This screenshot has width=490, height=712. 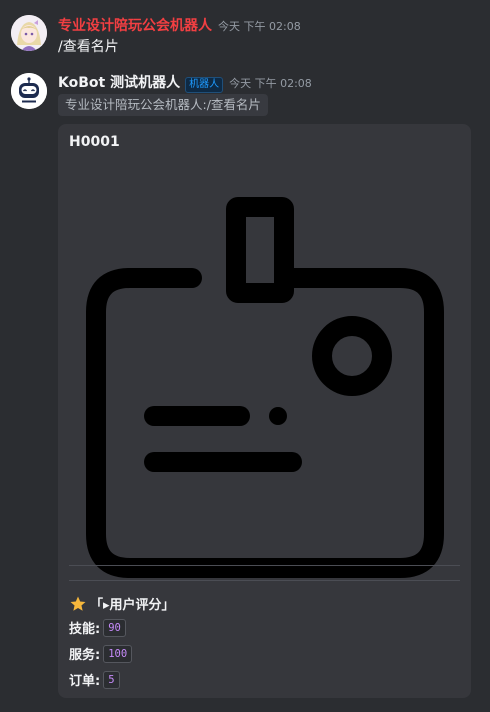 I want to click on username: 专业设计陪玩公会机器人, so click(x=135, y=25).